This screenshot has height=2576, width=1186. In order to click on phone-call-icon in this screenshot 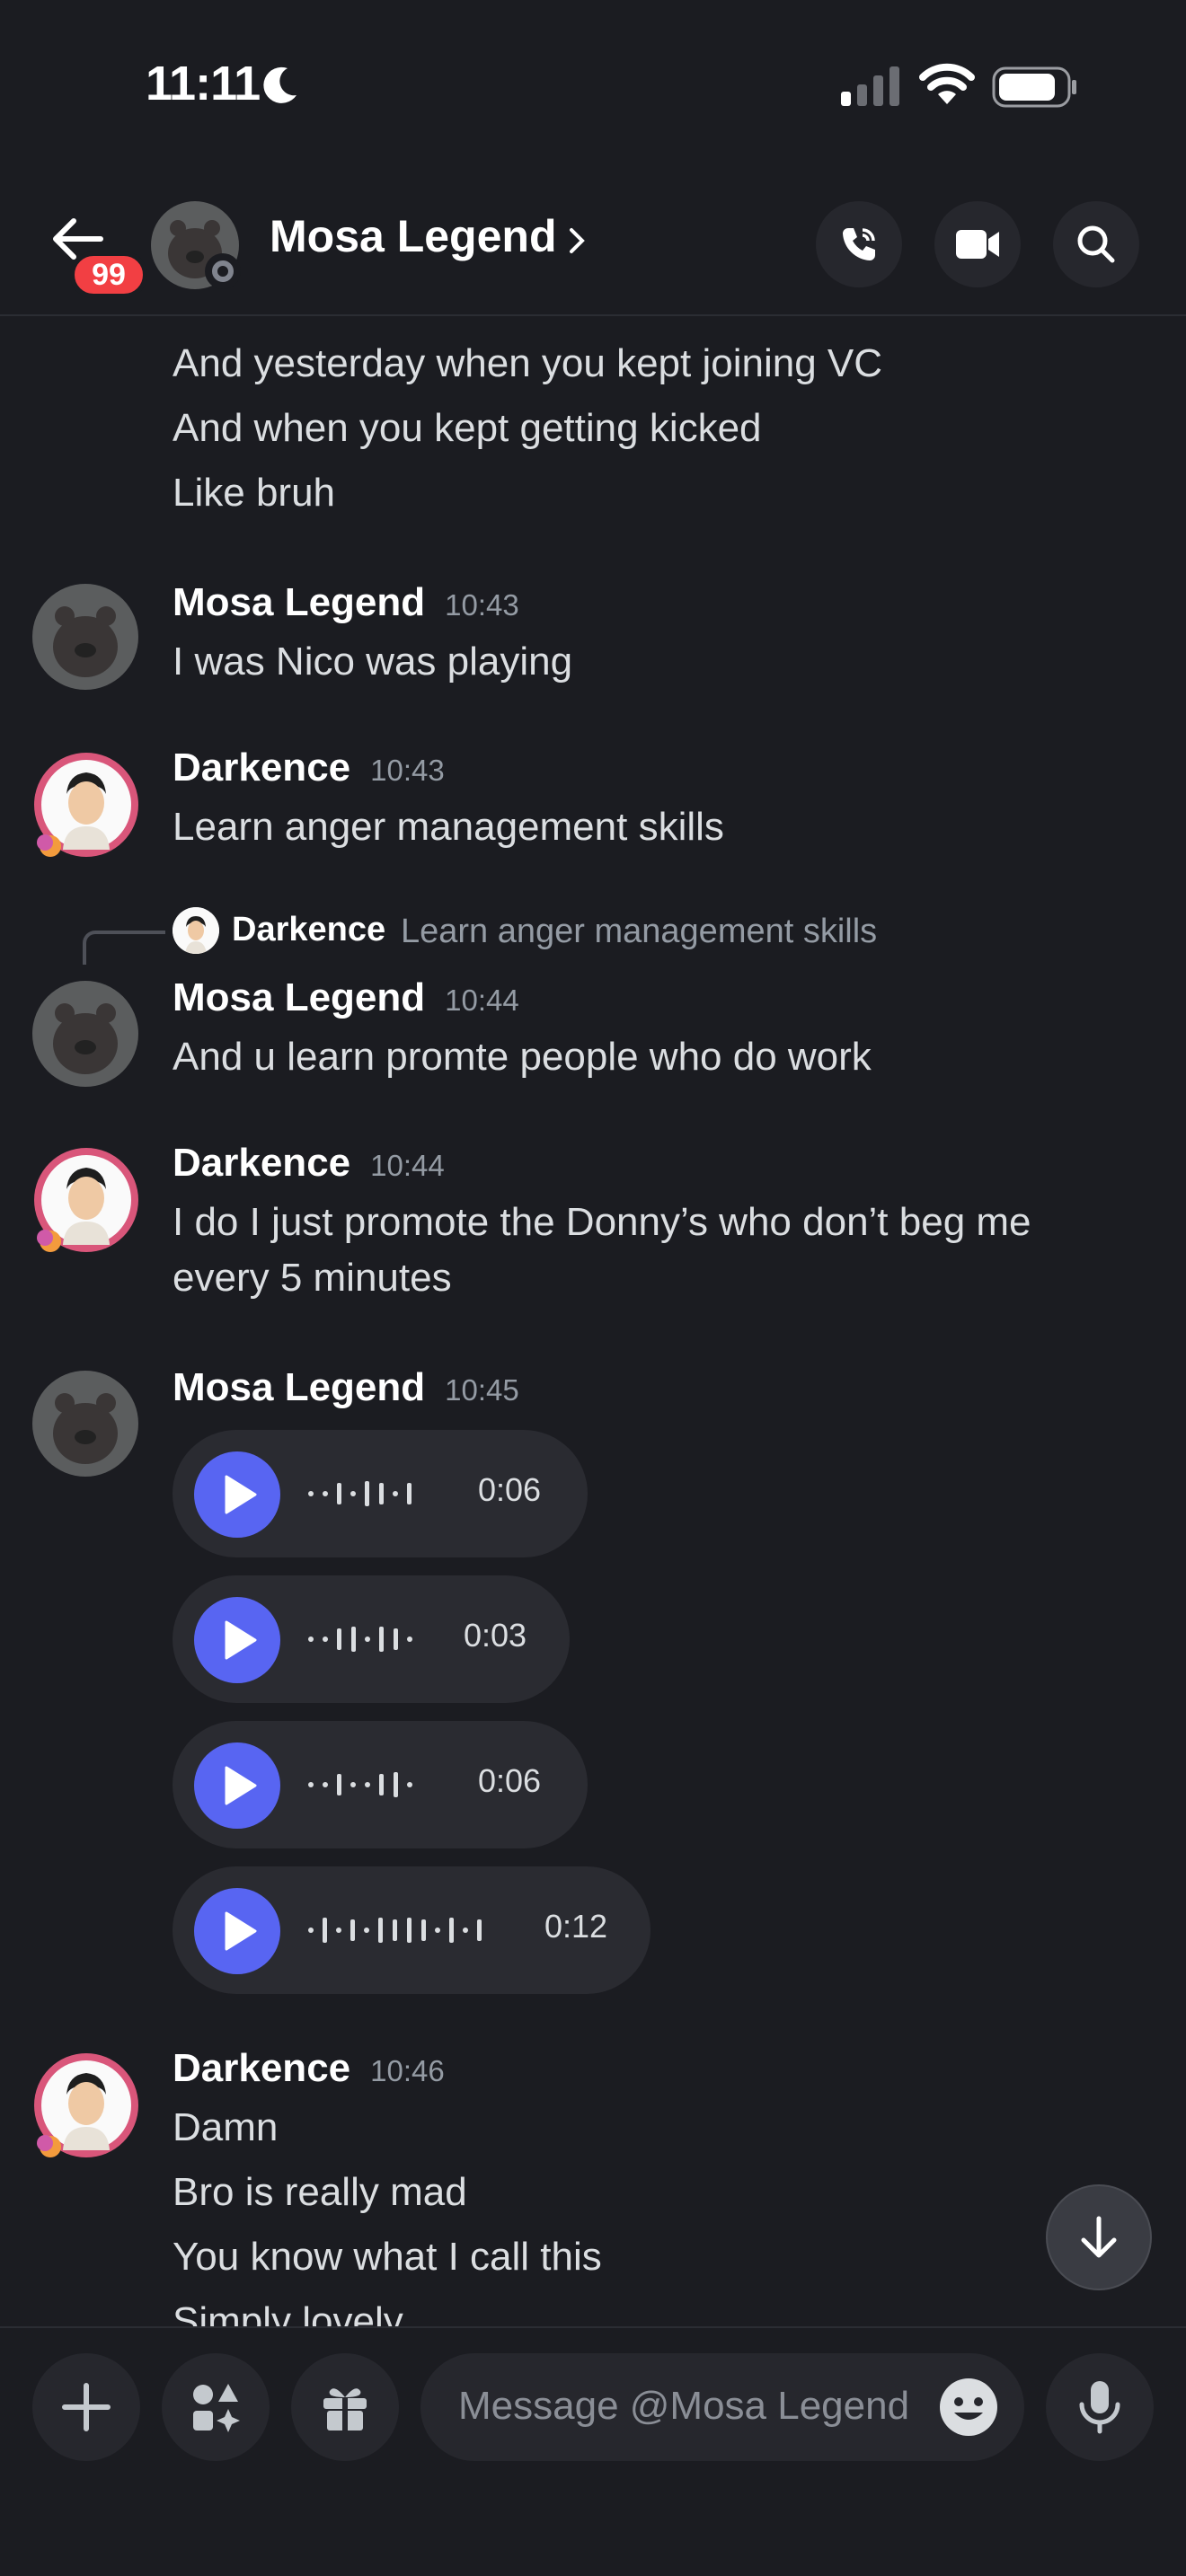, I will do `click(859, 244)`.